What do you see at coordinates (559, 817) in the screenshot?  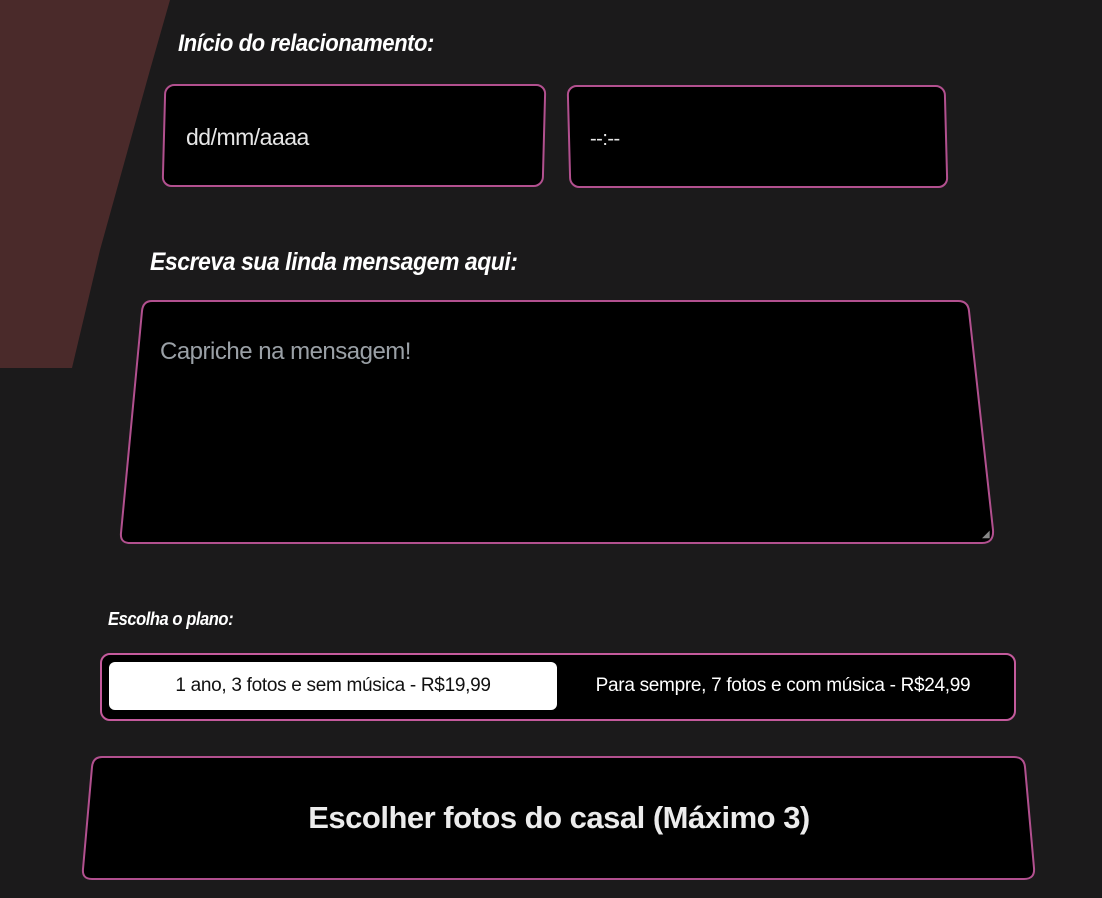 I see `choose-photos-label: Escolher fotos do casal (Máximo 3)` at bounding box center [559, 817].